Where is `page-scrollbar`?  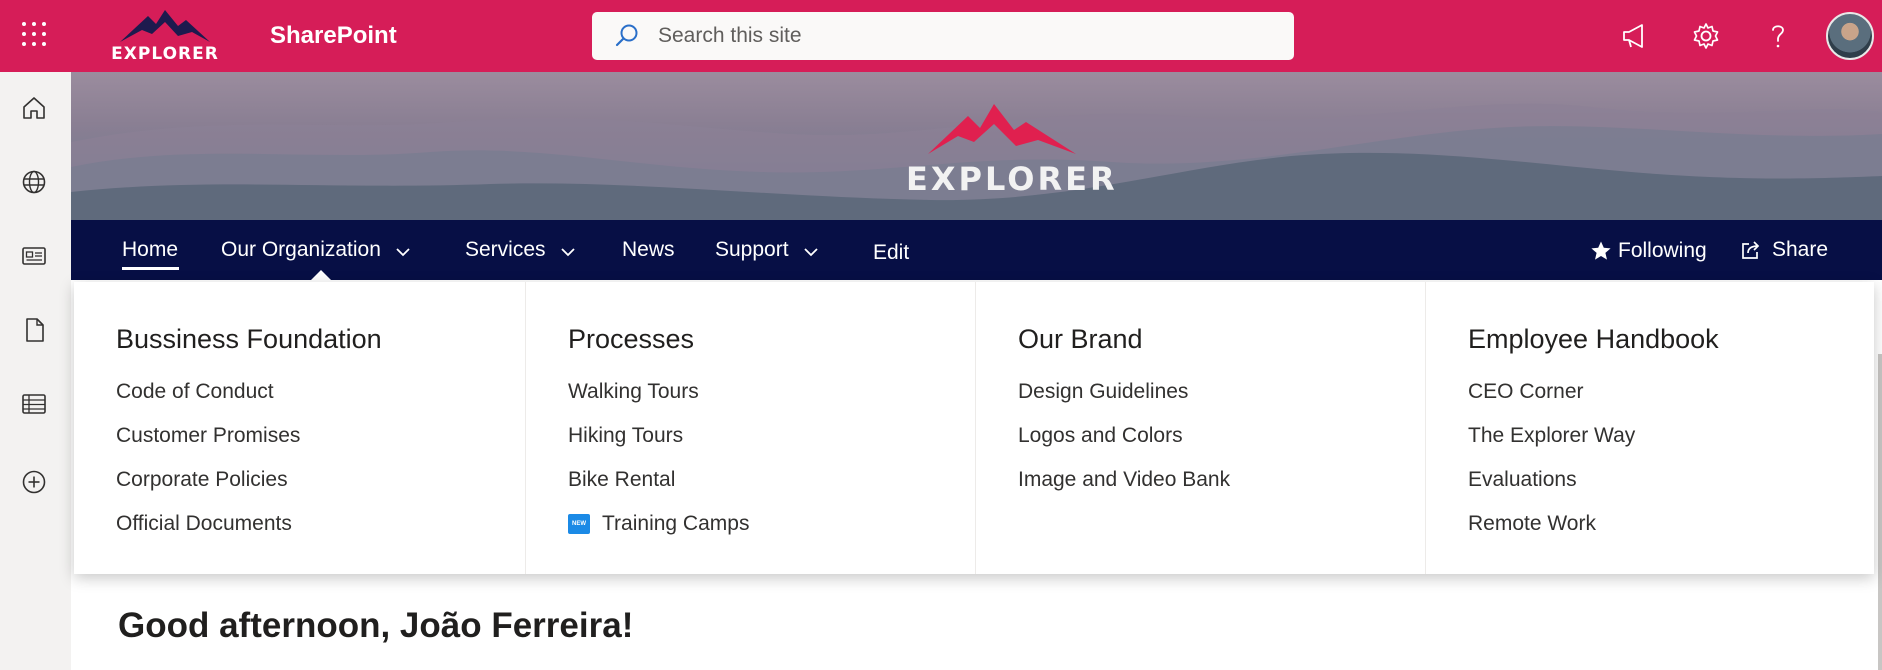 page-scrollbar is located at coordinates (1880, 512).